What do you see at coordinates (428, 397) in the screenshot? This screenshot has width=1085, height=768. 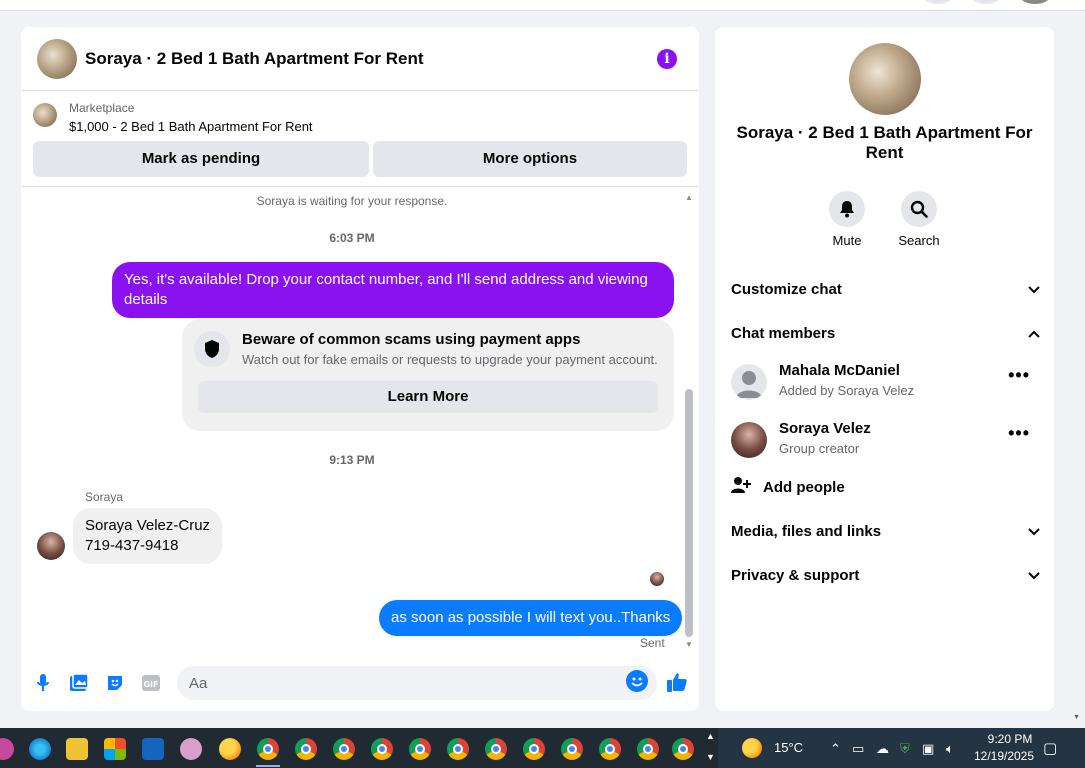 I see `learn-more-button: Learn More` at bounding box center [428, 397].